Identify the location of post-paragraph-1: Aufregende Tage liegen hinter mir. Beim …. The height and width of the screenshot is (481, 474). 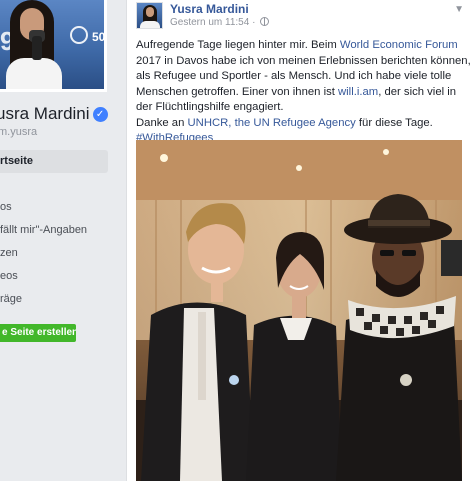
(303, 76).